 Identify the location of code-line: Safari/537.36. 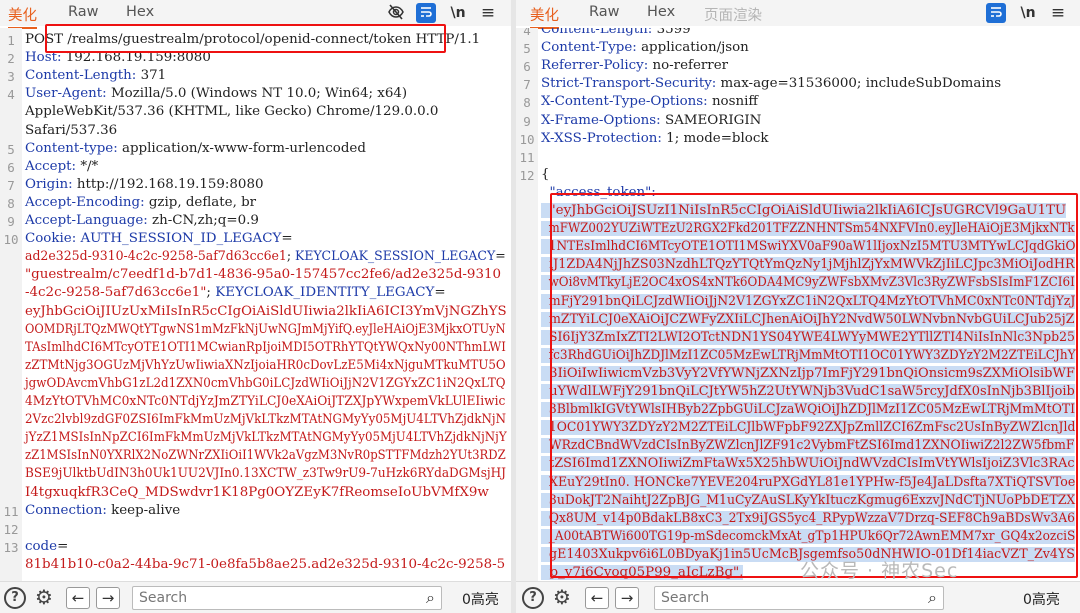
(71, 131).